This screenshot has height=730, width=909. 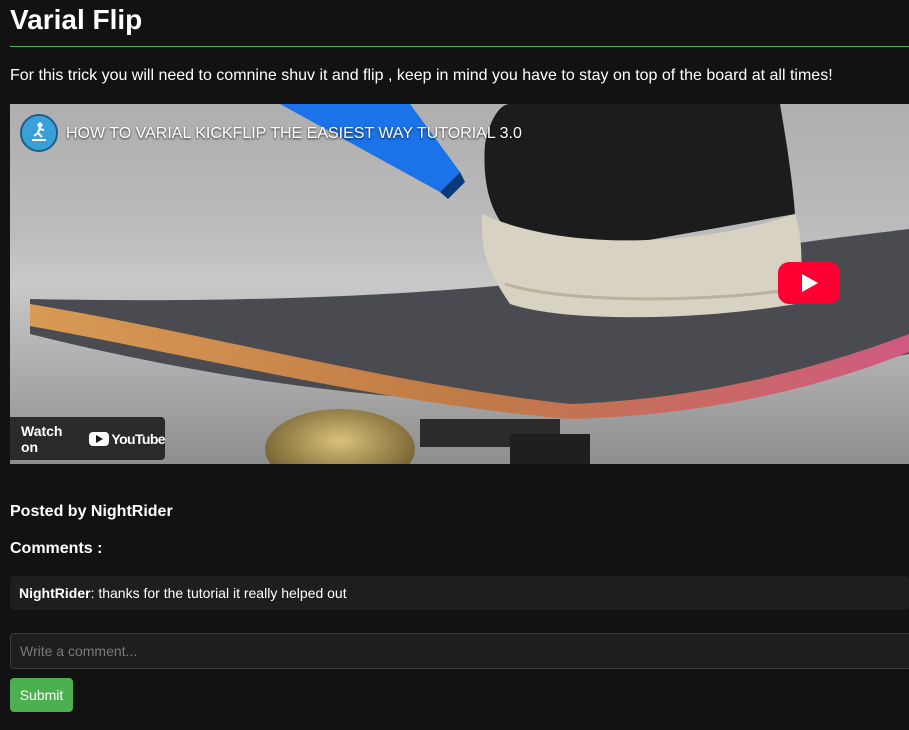 I want to click on comment-author: NightRider, so click(x=55, y=593).